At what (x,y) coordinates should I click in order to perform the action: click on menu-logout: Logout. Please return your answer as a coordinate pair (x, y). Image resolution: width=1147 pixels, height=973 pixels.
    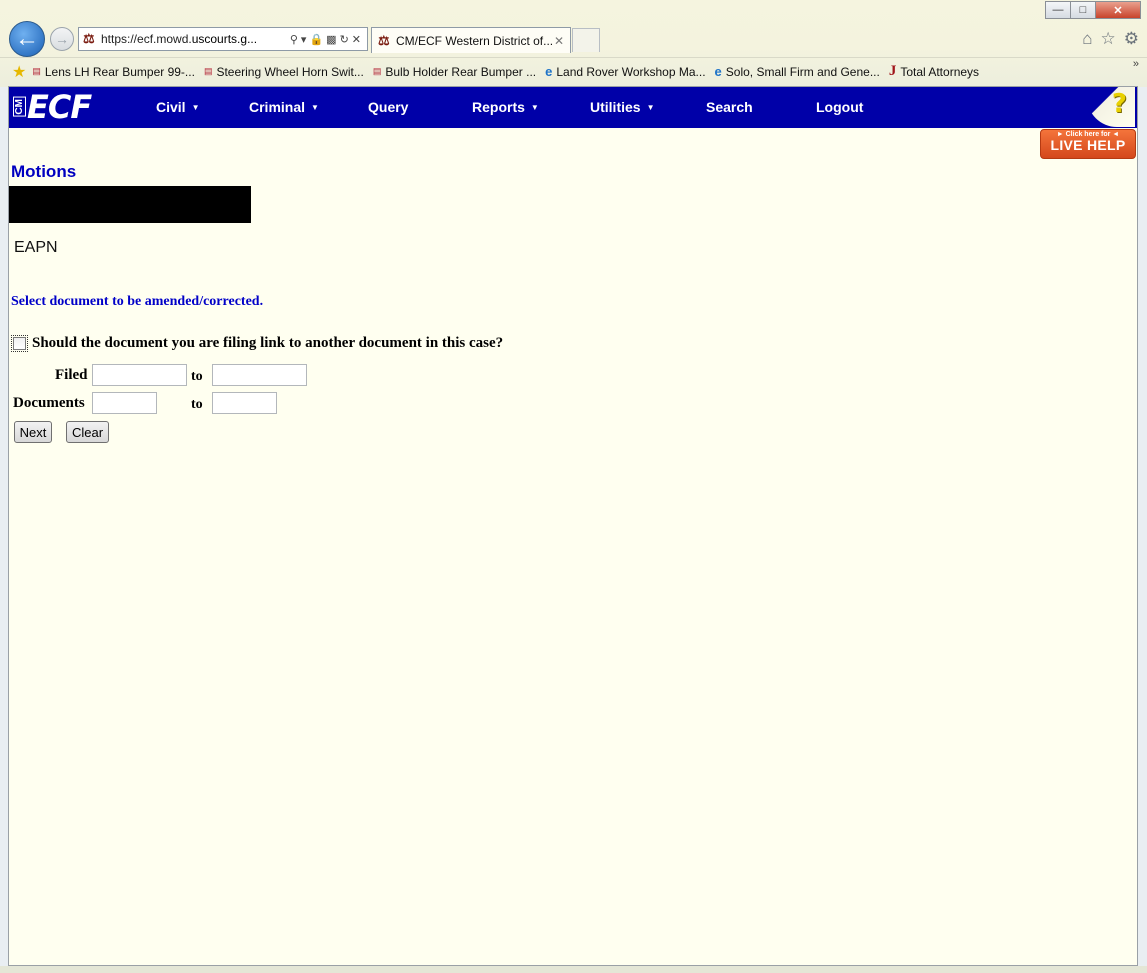
    Looking at the image, I should click on (839, 107).